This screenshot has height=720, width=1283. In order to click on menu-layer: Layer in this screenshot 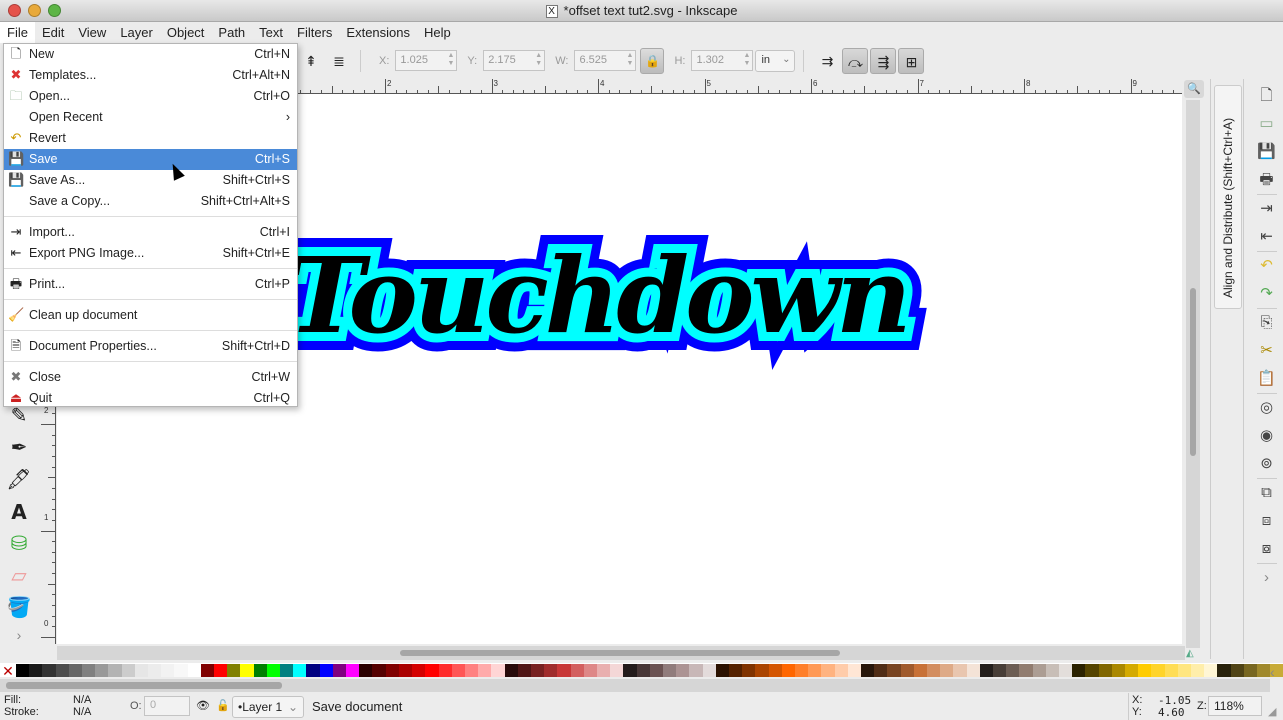, I will do `click(136, 32)`.